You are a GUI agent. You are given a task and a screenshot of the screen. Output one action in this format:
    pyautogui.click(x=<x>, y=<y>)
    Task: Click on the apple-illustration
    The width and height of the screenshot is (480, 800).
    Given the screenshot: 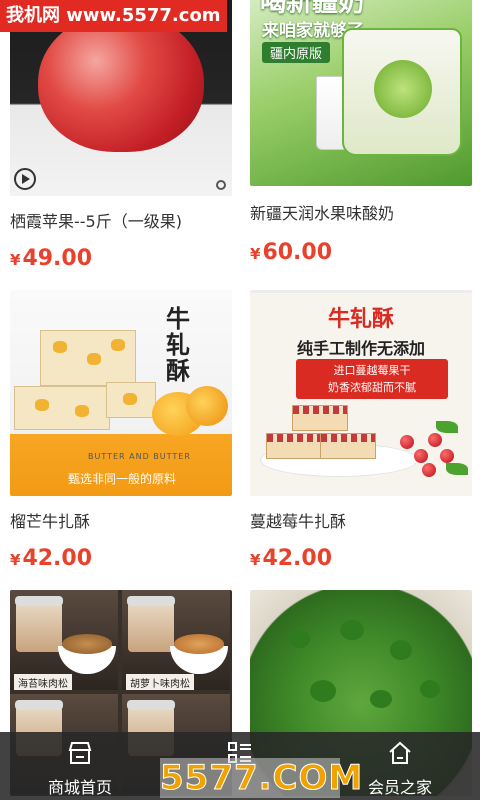 What is the action you would take?
    pyautogui.click(x=121, y=82)
    